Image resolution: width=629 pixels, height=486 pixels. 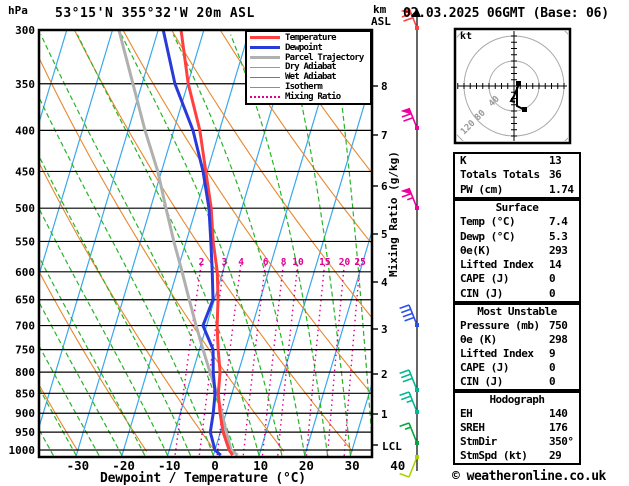 What do you see at coordinates (352, 465) in the screenshot?
I see `temp-tick-label: 30` at bounding box center [352, 465].